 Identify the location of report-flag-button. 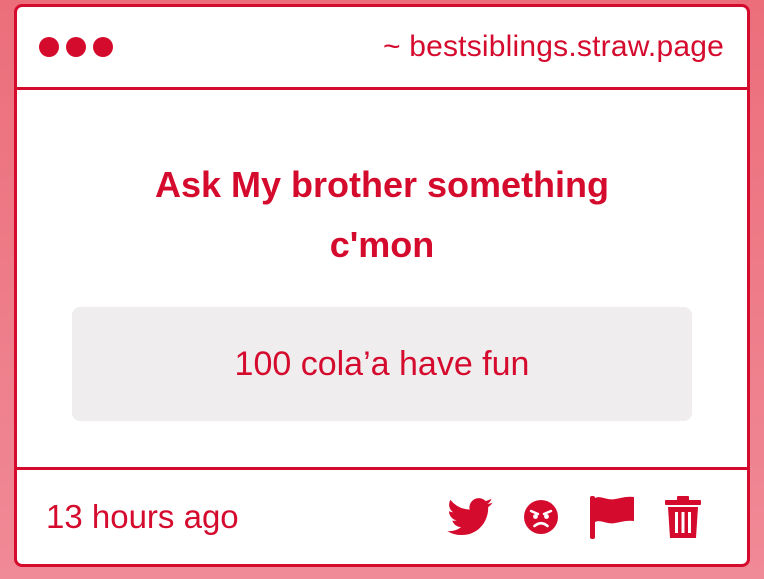
(612, 517).